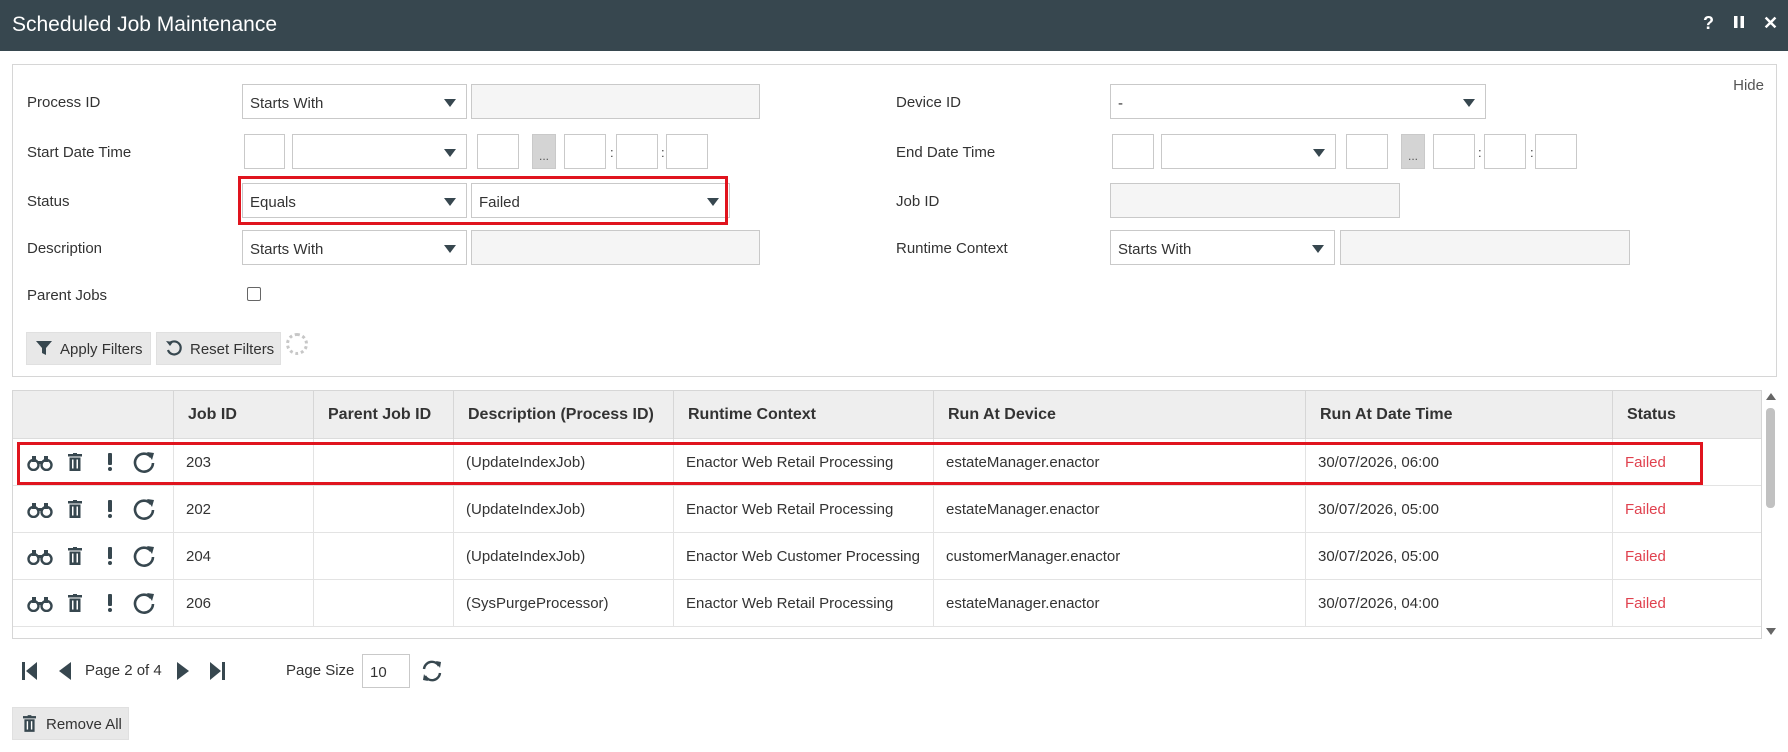 The height and width of the screenshot is (752, 1788). I want to click on description-operator-select: Starts With, so click(354, 247).